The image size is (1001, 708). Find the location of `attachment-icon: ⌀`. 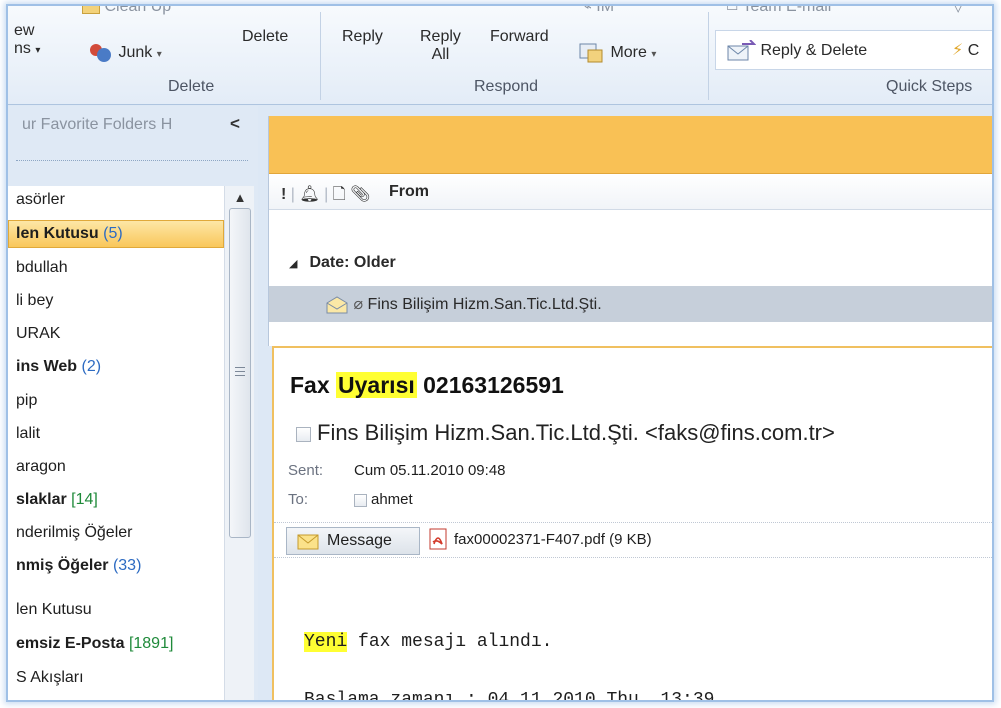

attachment-icon: ⌀ is located at coordinates (358, 304).